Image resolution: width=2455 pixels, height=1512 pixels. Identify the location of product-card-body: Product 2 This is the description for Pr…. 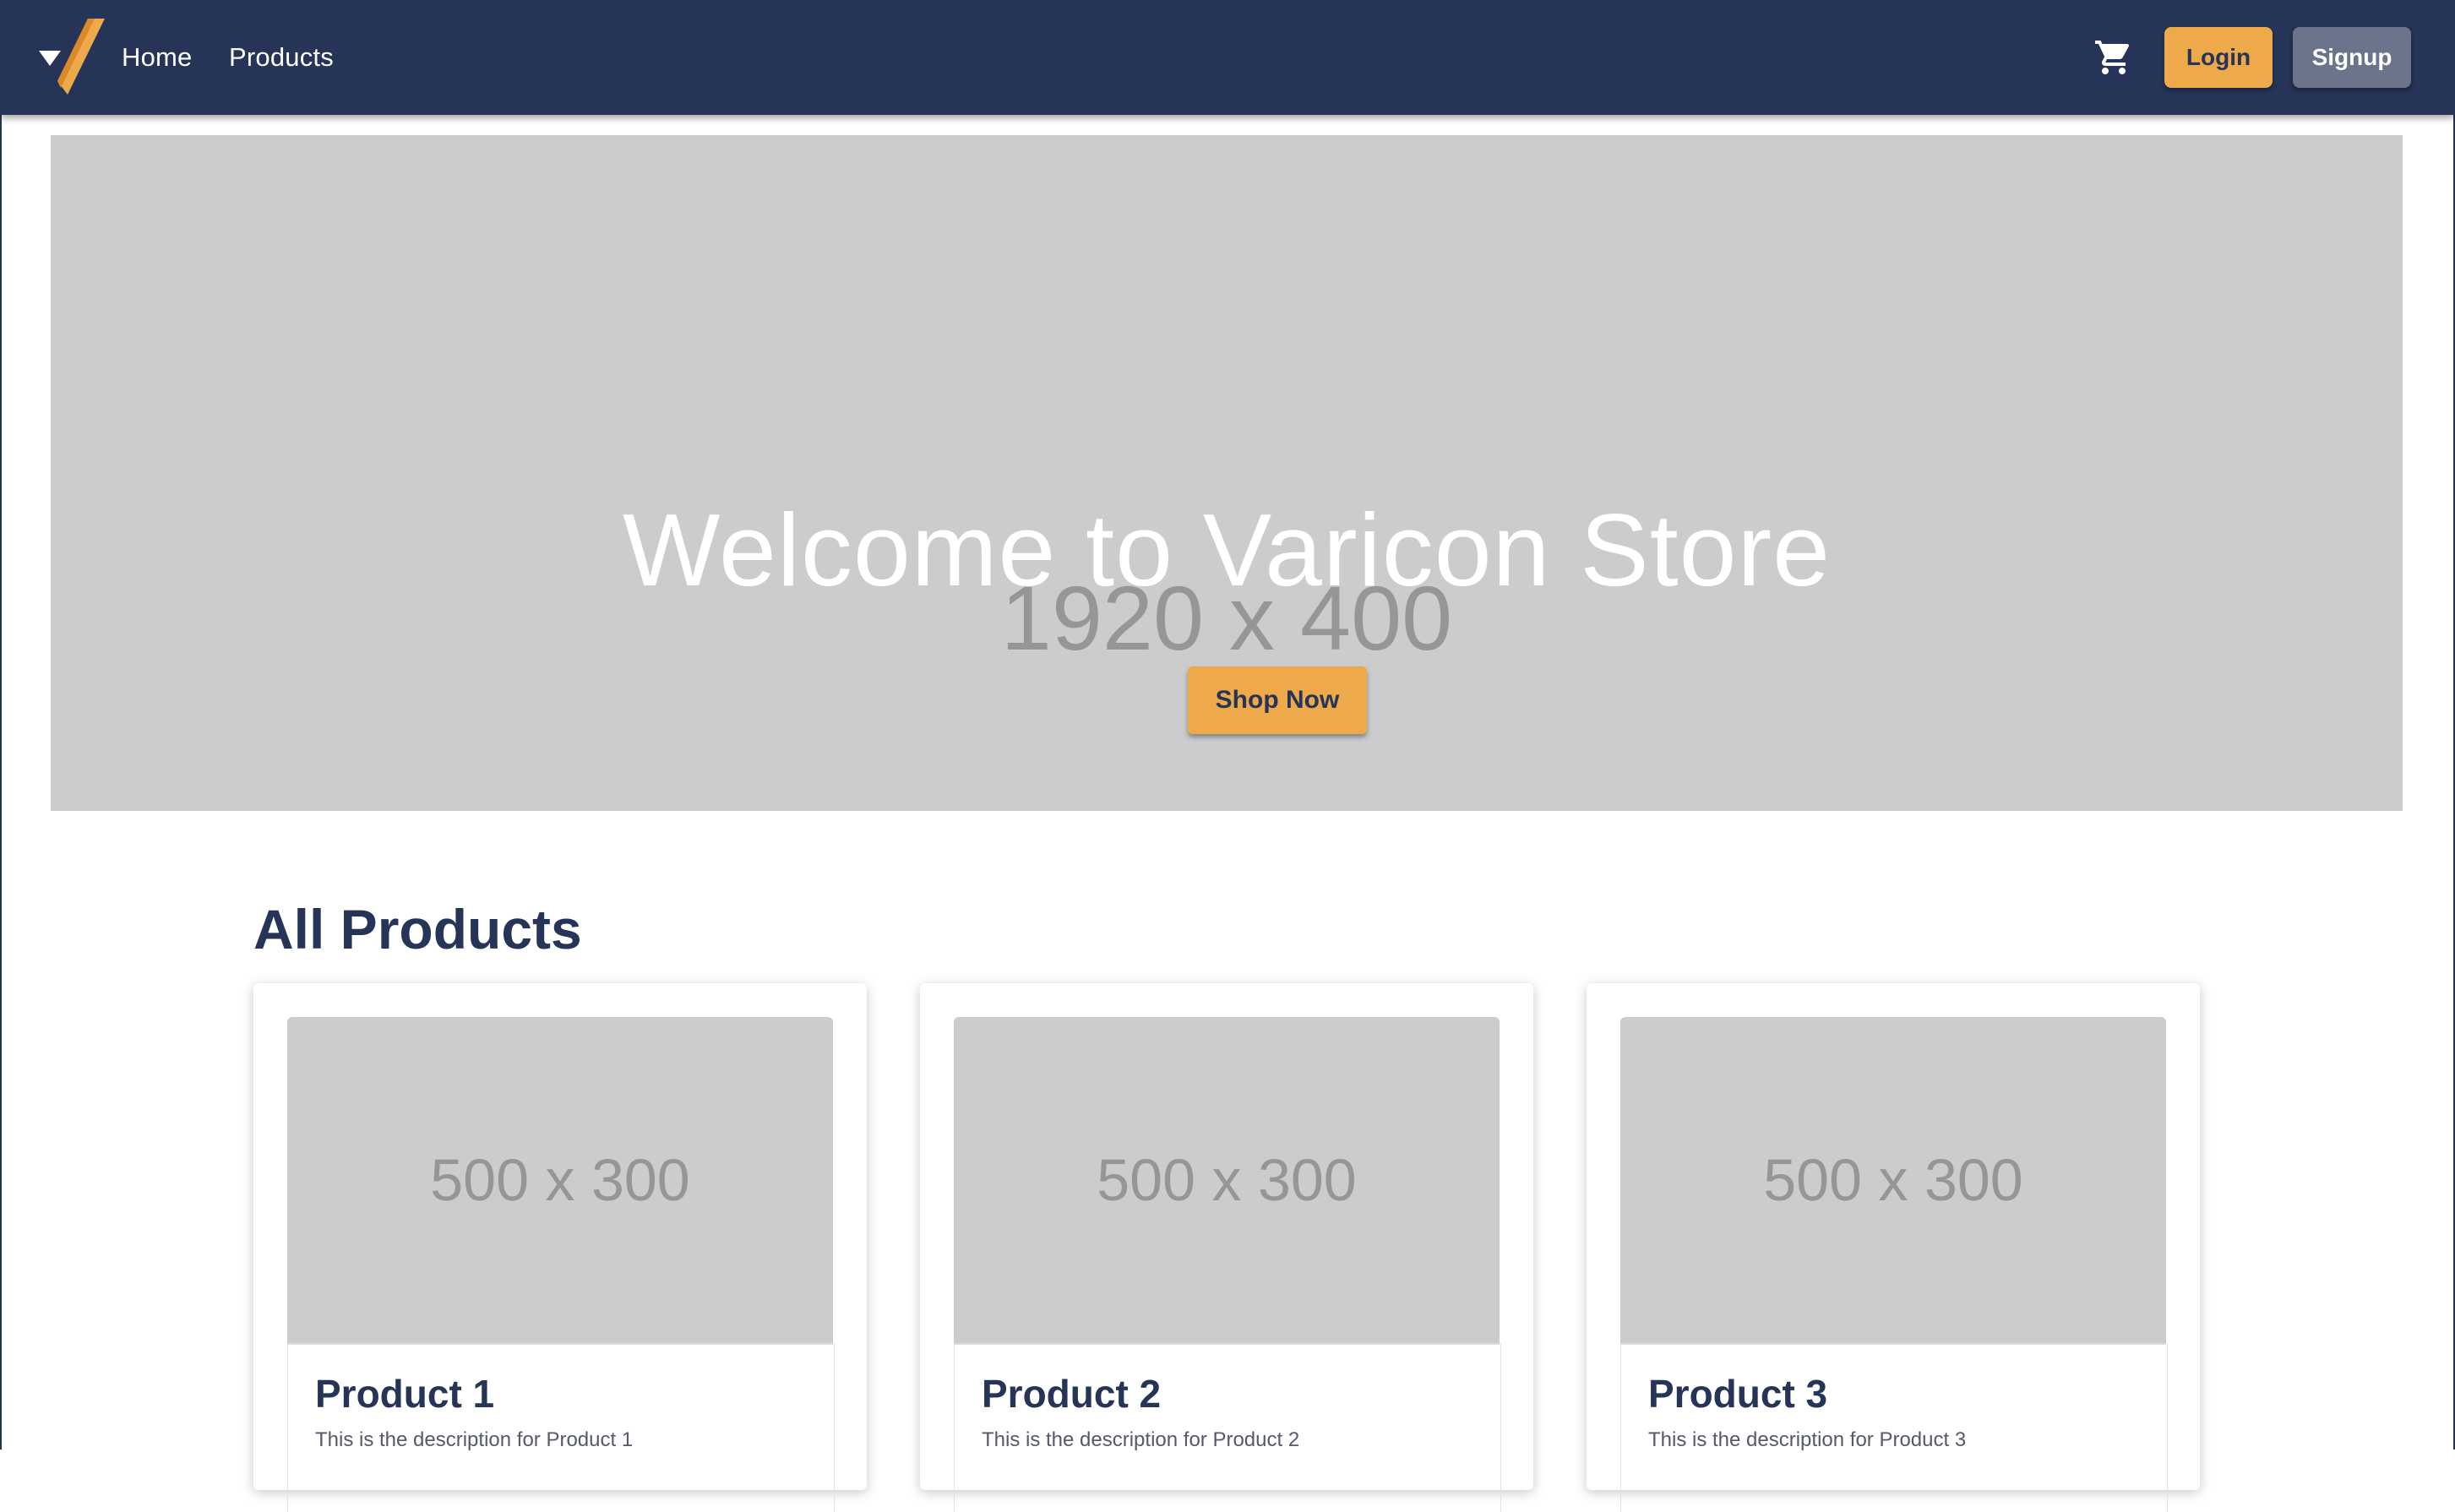
(1227, 1427).